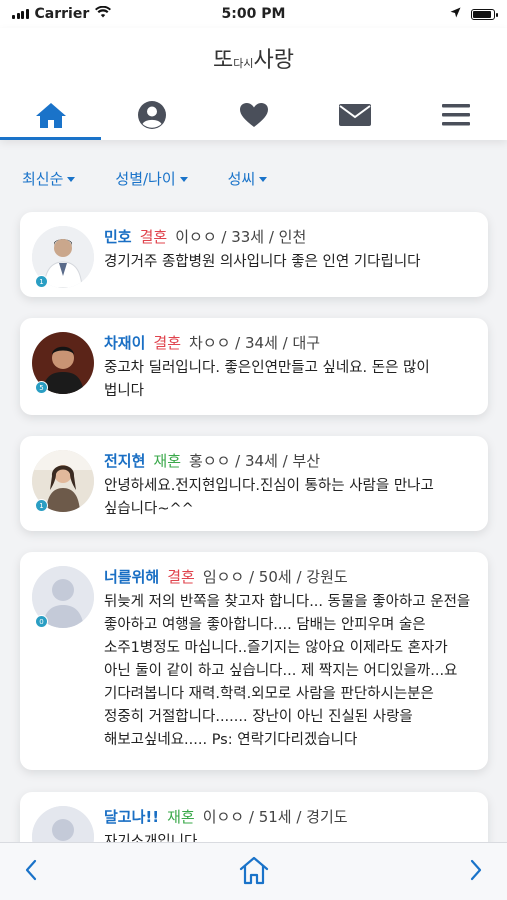 This screenshot has height=900, width=507. I want to click on card-title: 전지현 재혼 홍ㅇㅇ / 34세 / 부산, so click(289, 461).